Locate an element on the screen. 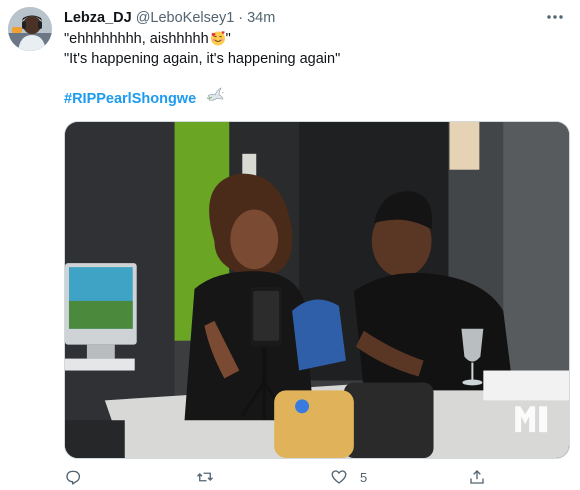 The width and height of the screenshot is (580, 490). share-icon is located at coordinates (477, 477).